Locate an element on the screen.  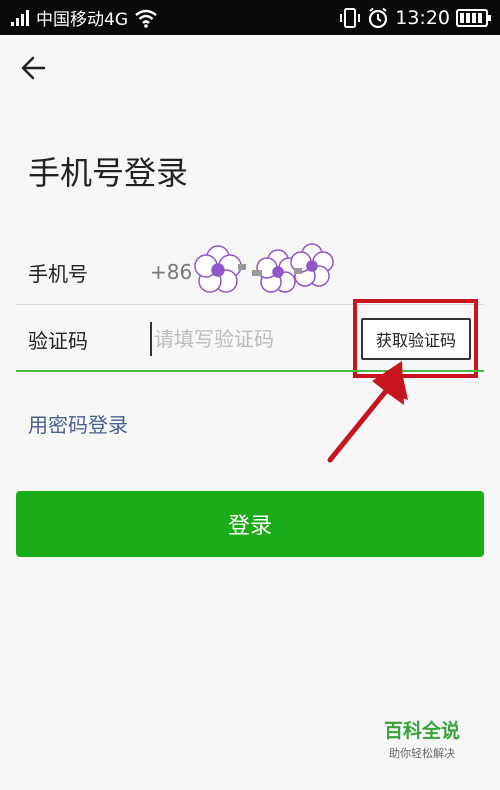
watermark-logo: 百科全说 助你轻松解决 is located at coordinates (422, 738).